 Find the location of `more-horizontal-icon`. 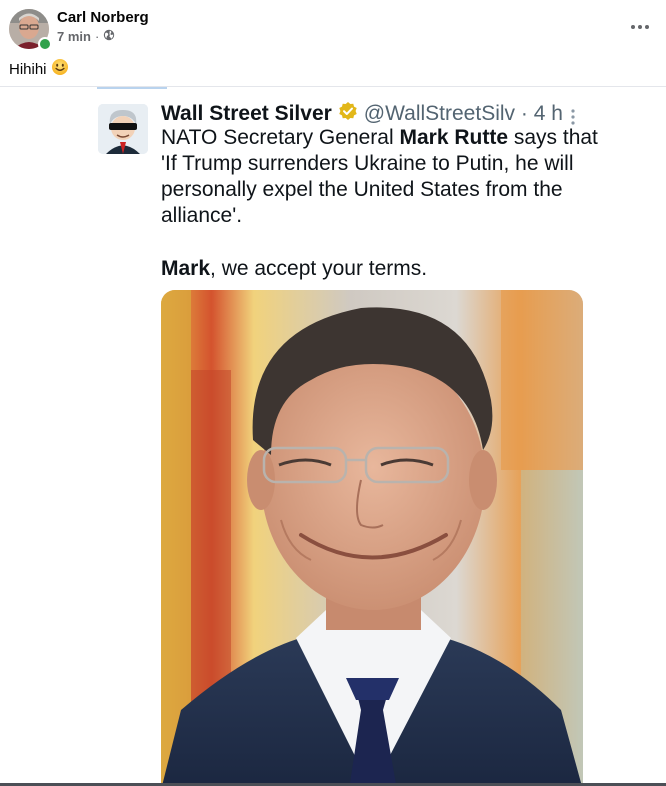

more-horizontal-icon is located at coordinates (640, 26).